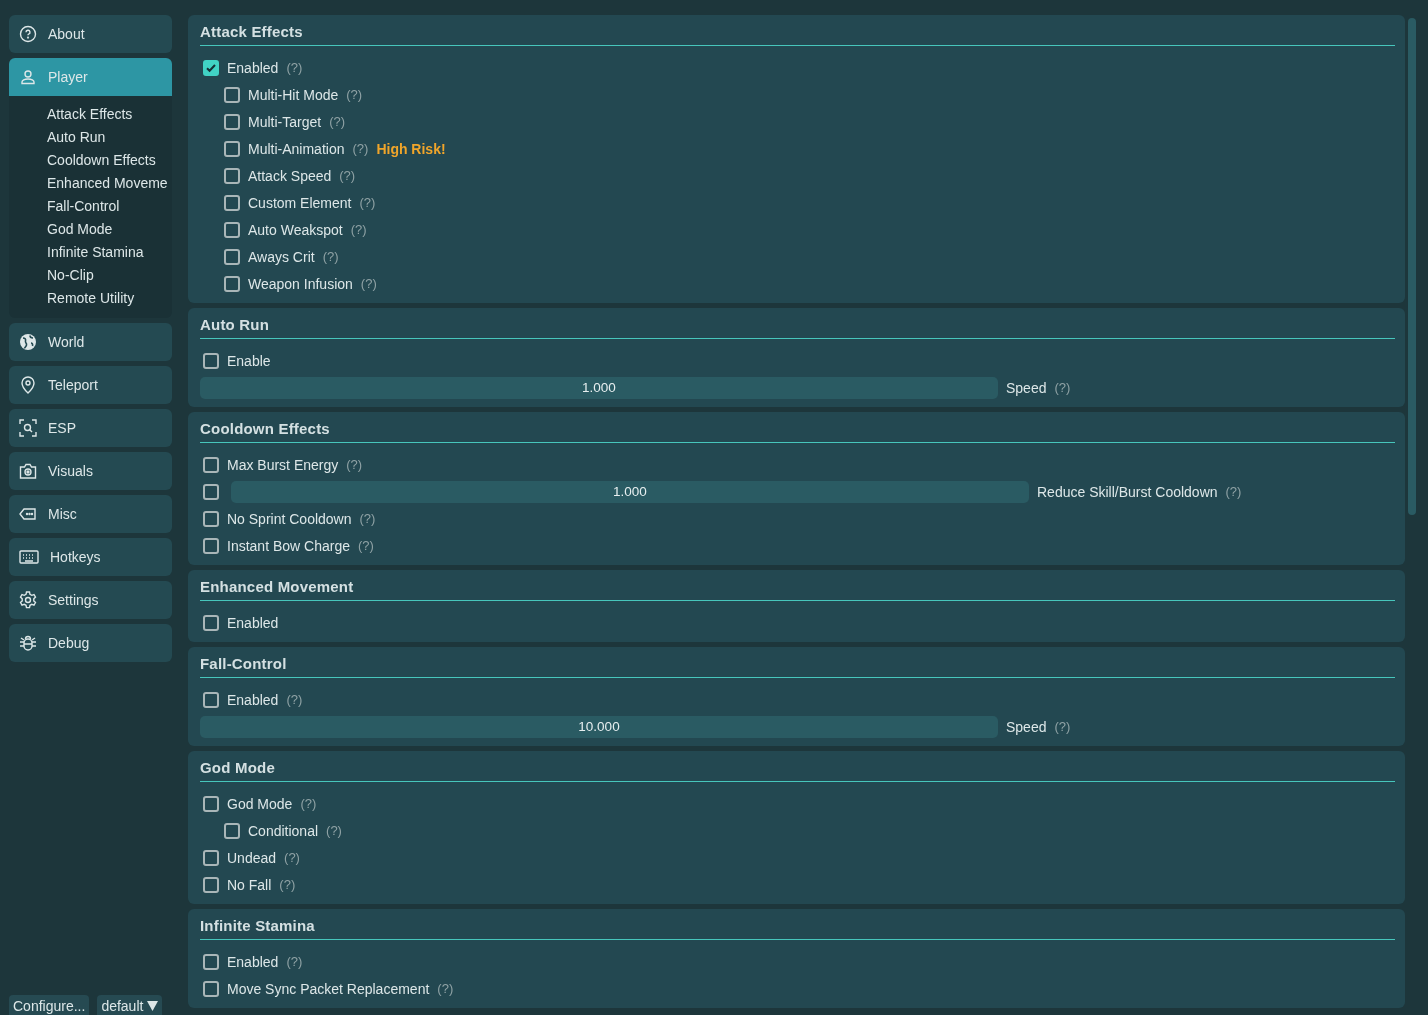 The width and height of the screenshot is (1428, 1015). I want to click on section-title: God Mode, so click(237, 768).